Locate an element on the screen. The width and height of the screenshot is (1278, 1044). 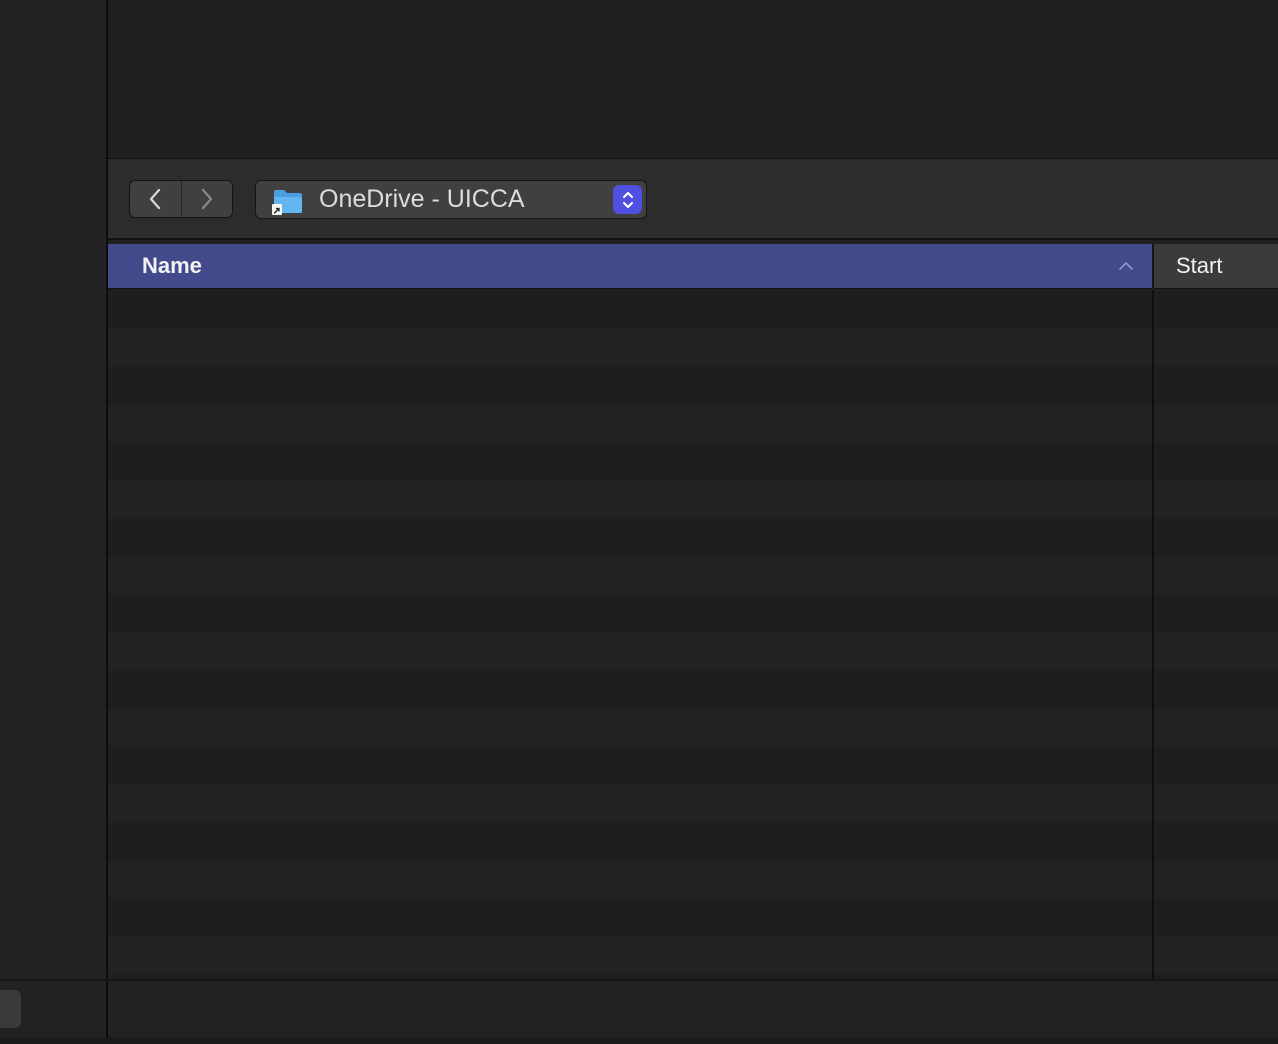
column-header-start: Start is located at coordinates (1216, 266).